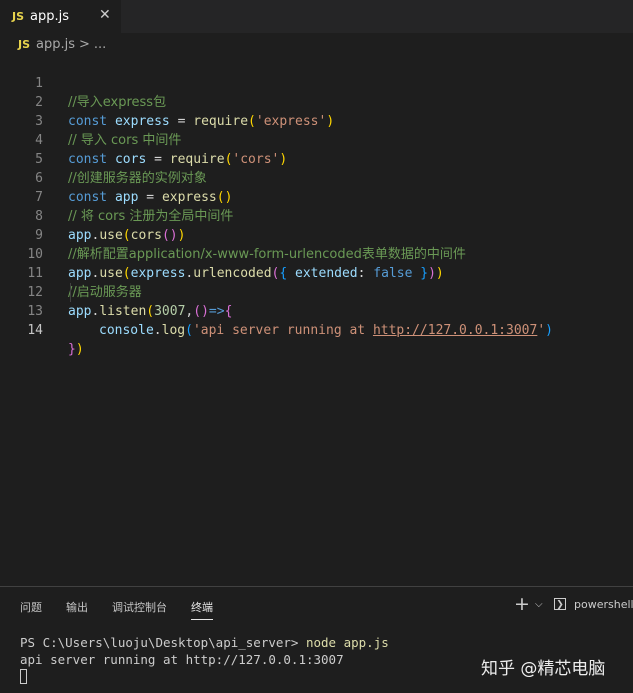 The height and width of the screenshot is (693, 633). What do you see at coordinates (543, 669) in the screenshot?
I see `watermark: 知乎 @精芯电脑` at bounding box center [543, 669].